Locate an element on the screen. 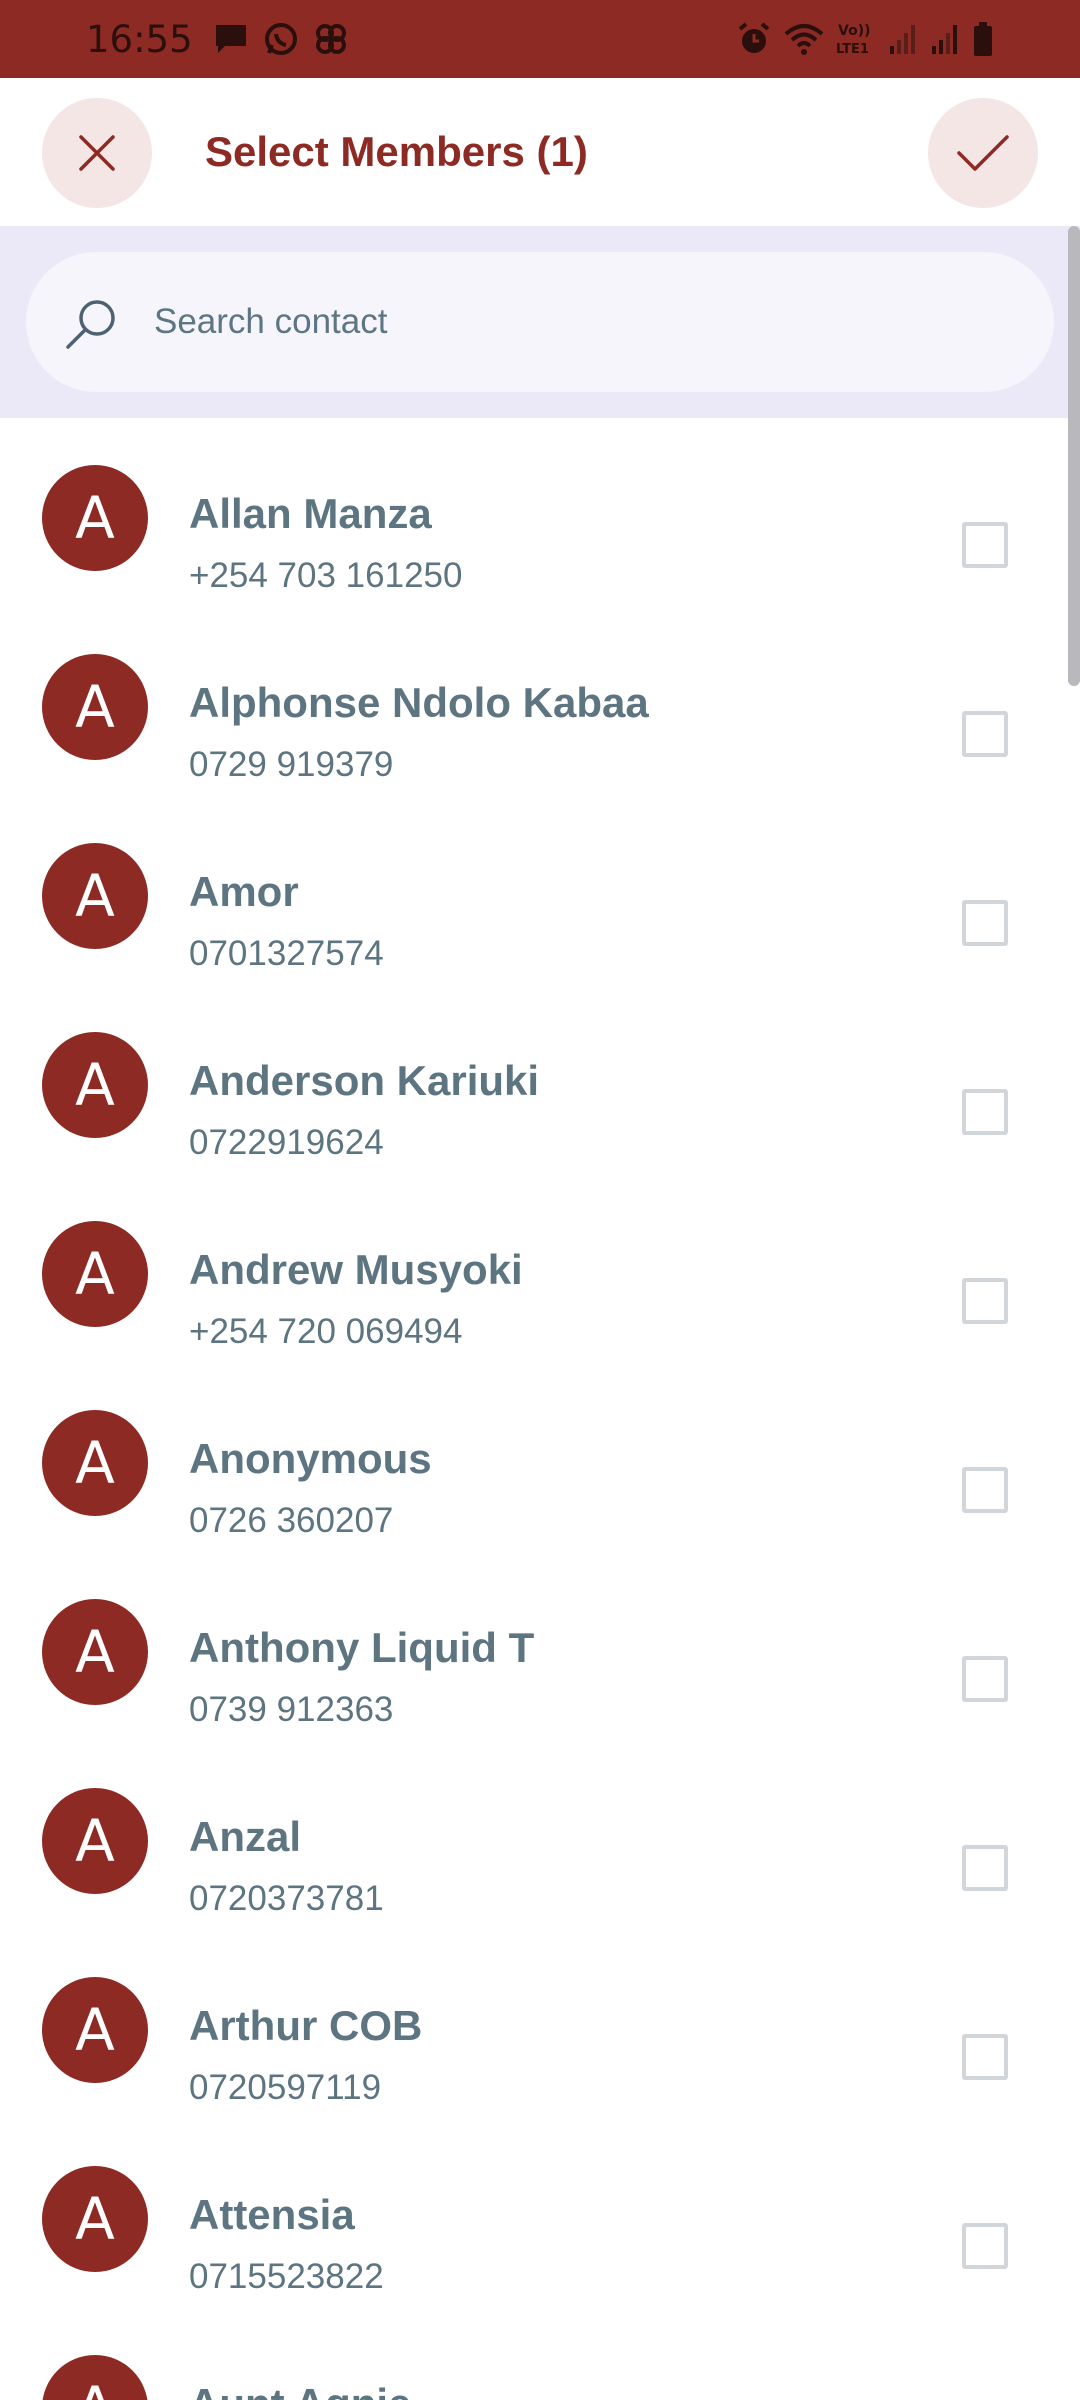 The height and width of the screenshot is (2400, 1080). contact-name: Anthony Liquid T is located at coordinates (362, 1647).